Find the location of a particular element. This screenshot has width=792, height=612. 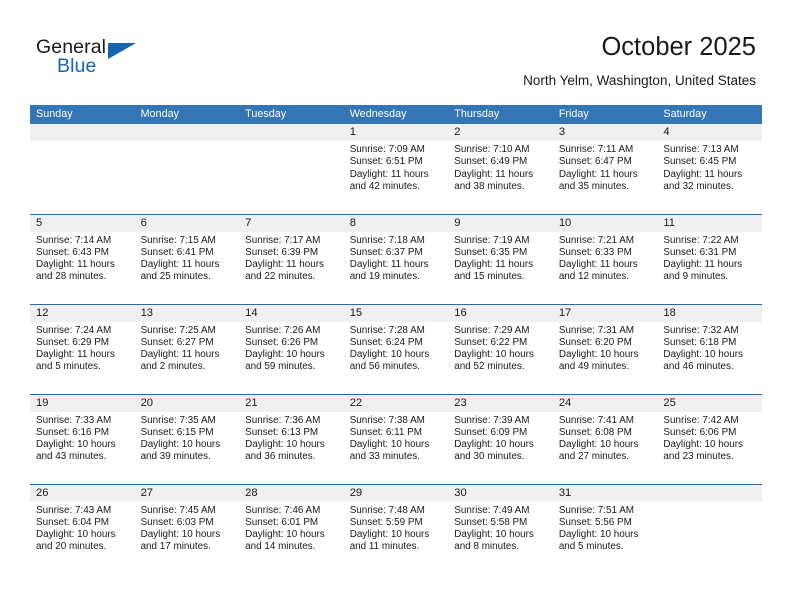

daylight-duration-line2: and 38 minutes. is located at coordinates (489, 186).